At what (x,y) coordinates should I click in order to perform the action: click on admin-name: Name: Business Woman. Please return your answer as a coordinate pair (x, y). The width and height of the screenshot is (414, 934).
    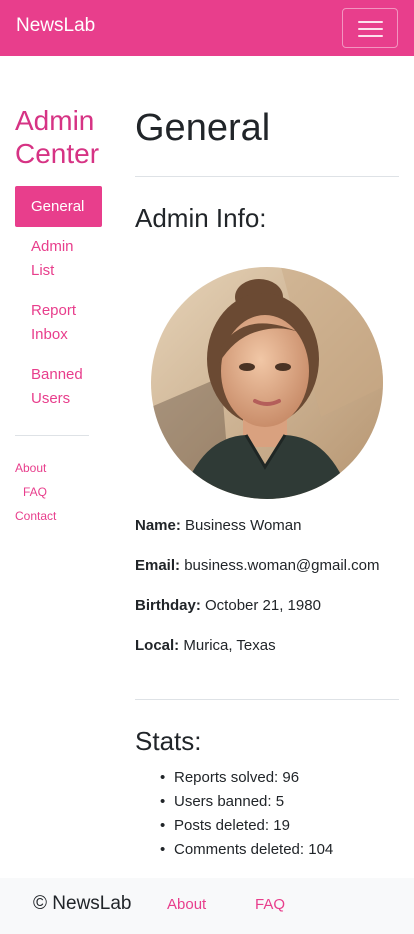
    Looking at the image, I should click on (218, 525).